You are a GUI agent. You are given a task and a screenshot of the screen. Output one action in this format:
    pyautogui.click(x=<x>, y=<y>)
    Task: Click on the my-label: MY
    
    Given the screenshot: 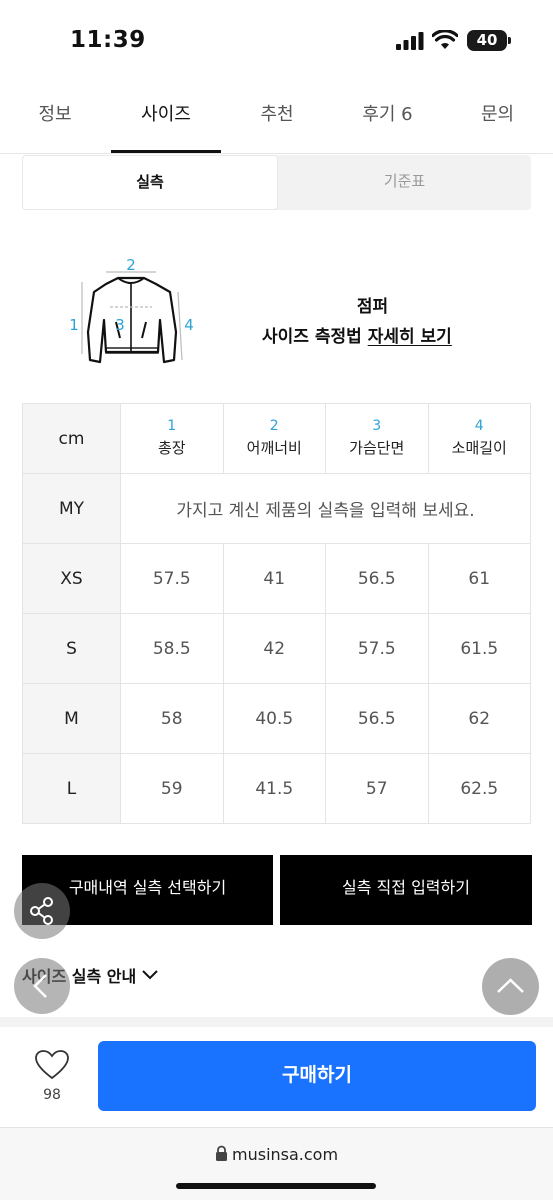 What is the action you would take?
    pyautogui.click(x=71, y=508)
    